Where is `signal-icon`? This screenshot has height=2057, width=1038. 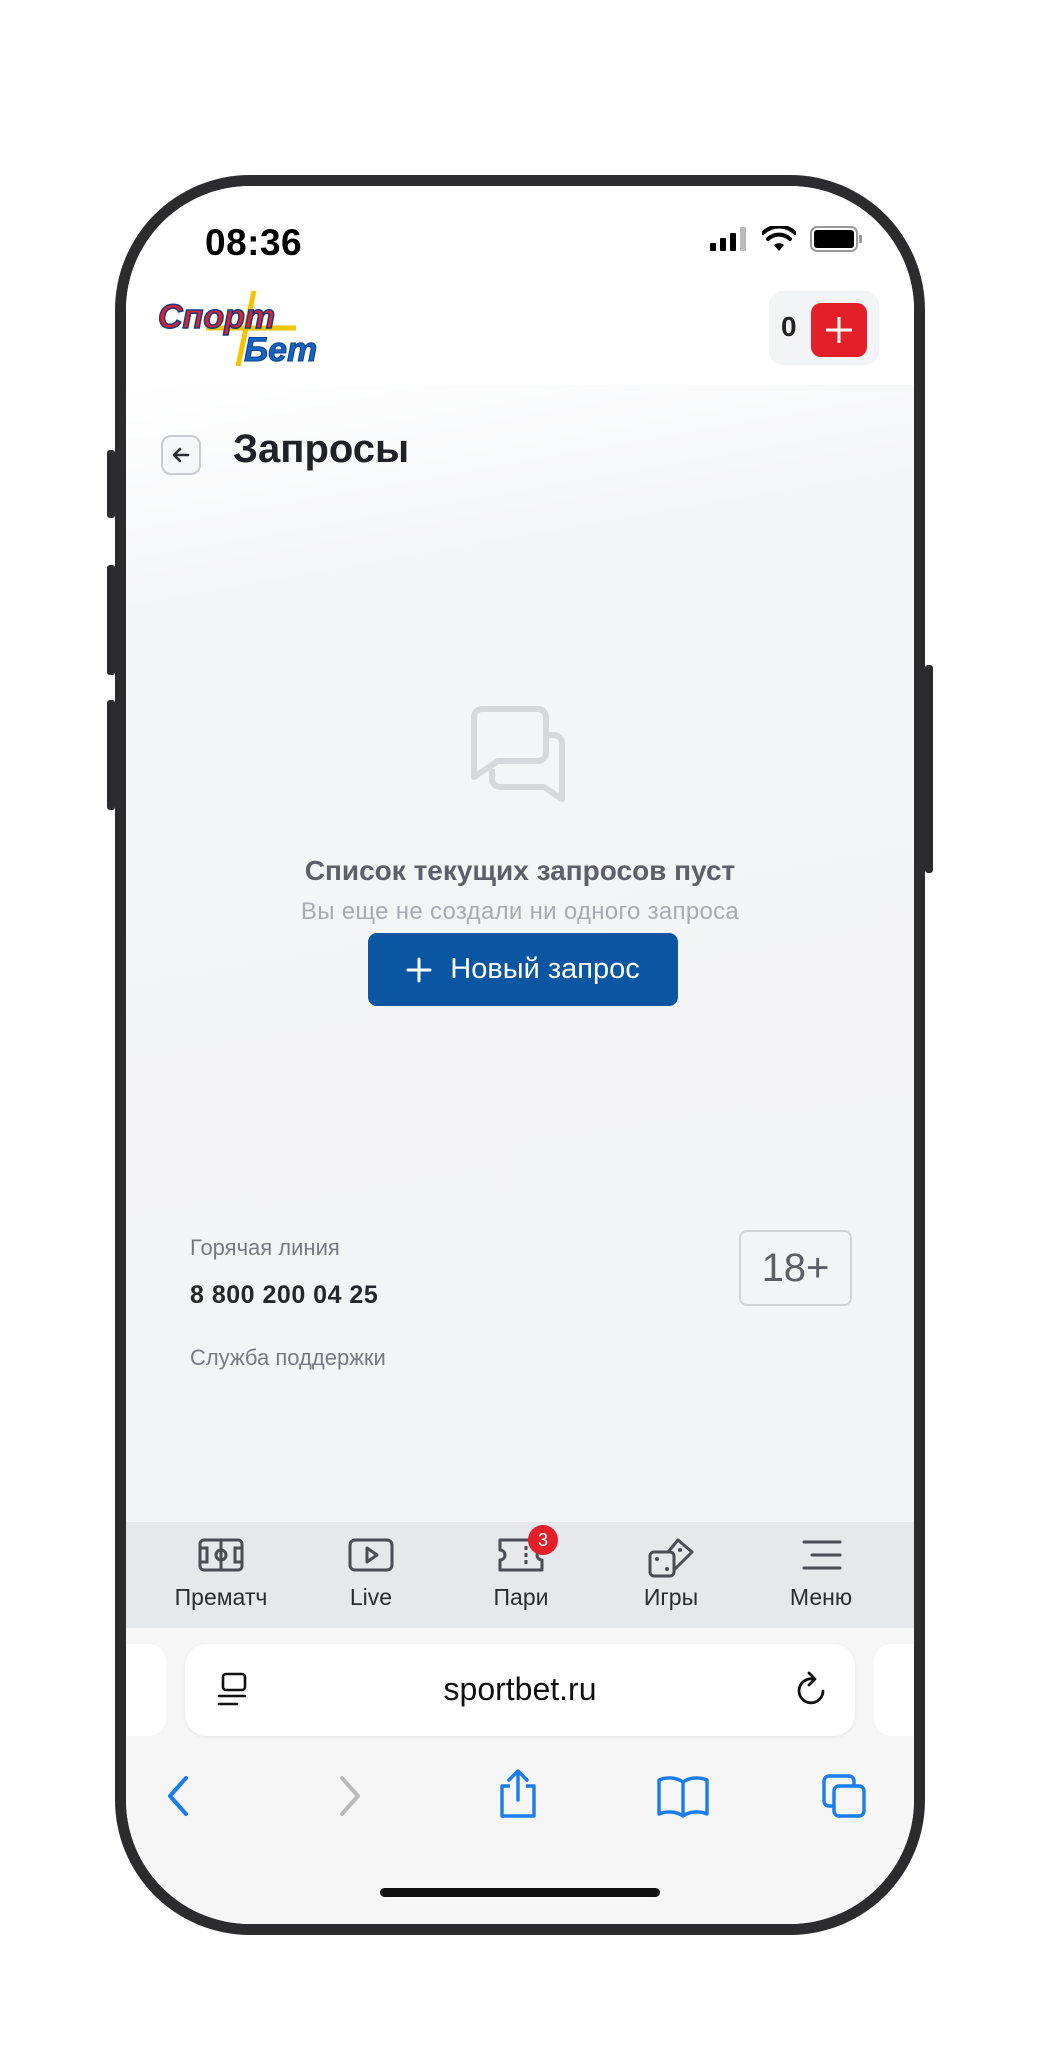
signal-icon is located at coordinates (728, 239).